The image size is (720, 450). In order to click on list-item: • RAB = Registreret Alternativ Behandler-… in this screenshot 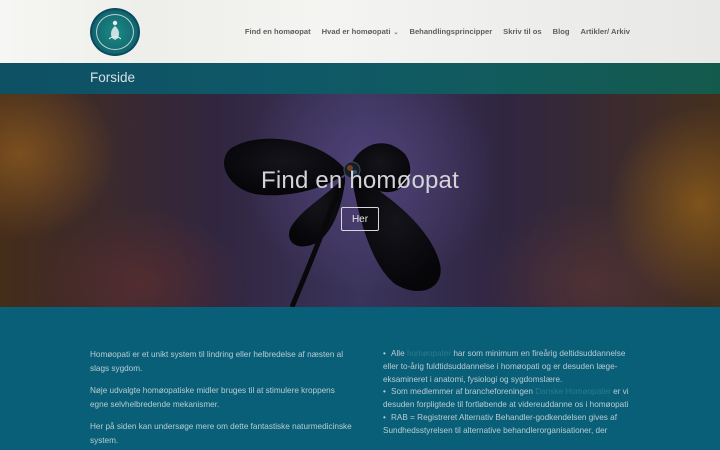, I will do `click(510, 425)`.